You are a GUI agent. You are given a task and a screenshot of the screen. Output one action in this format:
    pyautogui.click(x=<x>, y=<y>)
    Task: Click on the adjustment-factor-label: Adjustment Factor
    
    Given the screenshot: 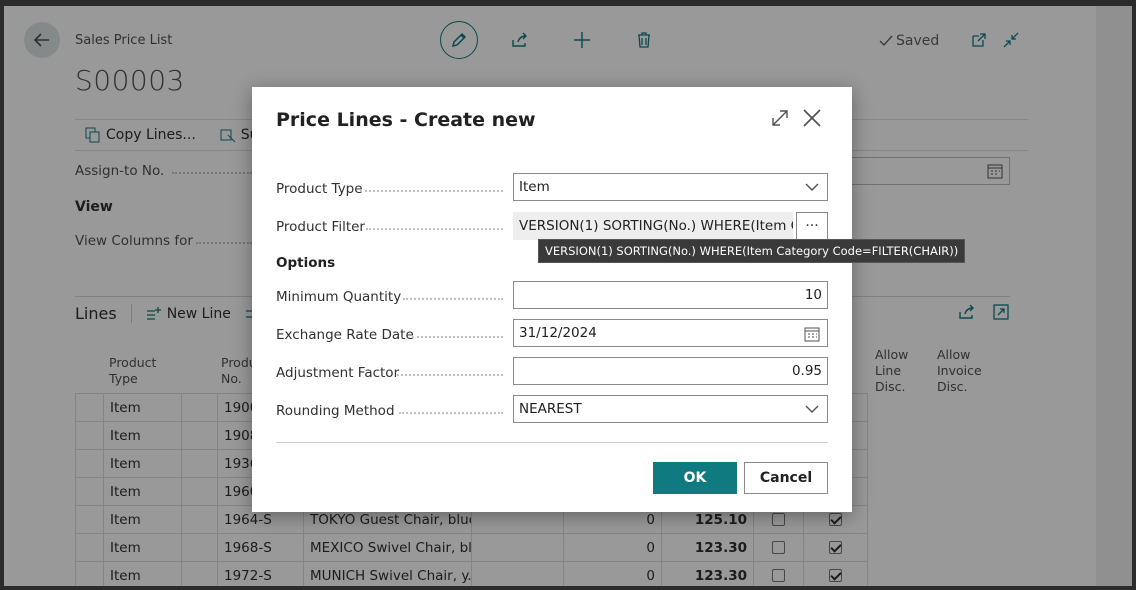 What is the action you would take?
    pyautogui.click(x=338, y=373)
    